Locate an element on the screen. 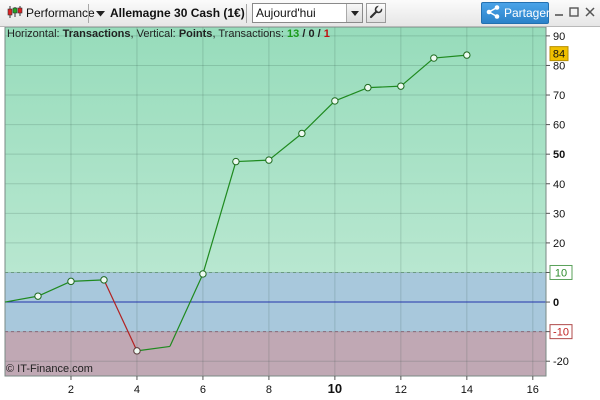 This screenshot has height=400, width=600. caret-down-icon is located at coordinates (100, 13).